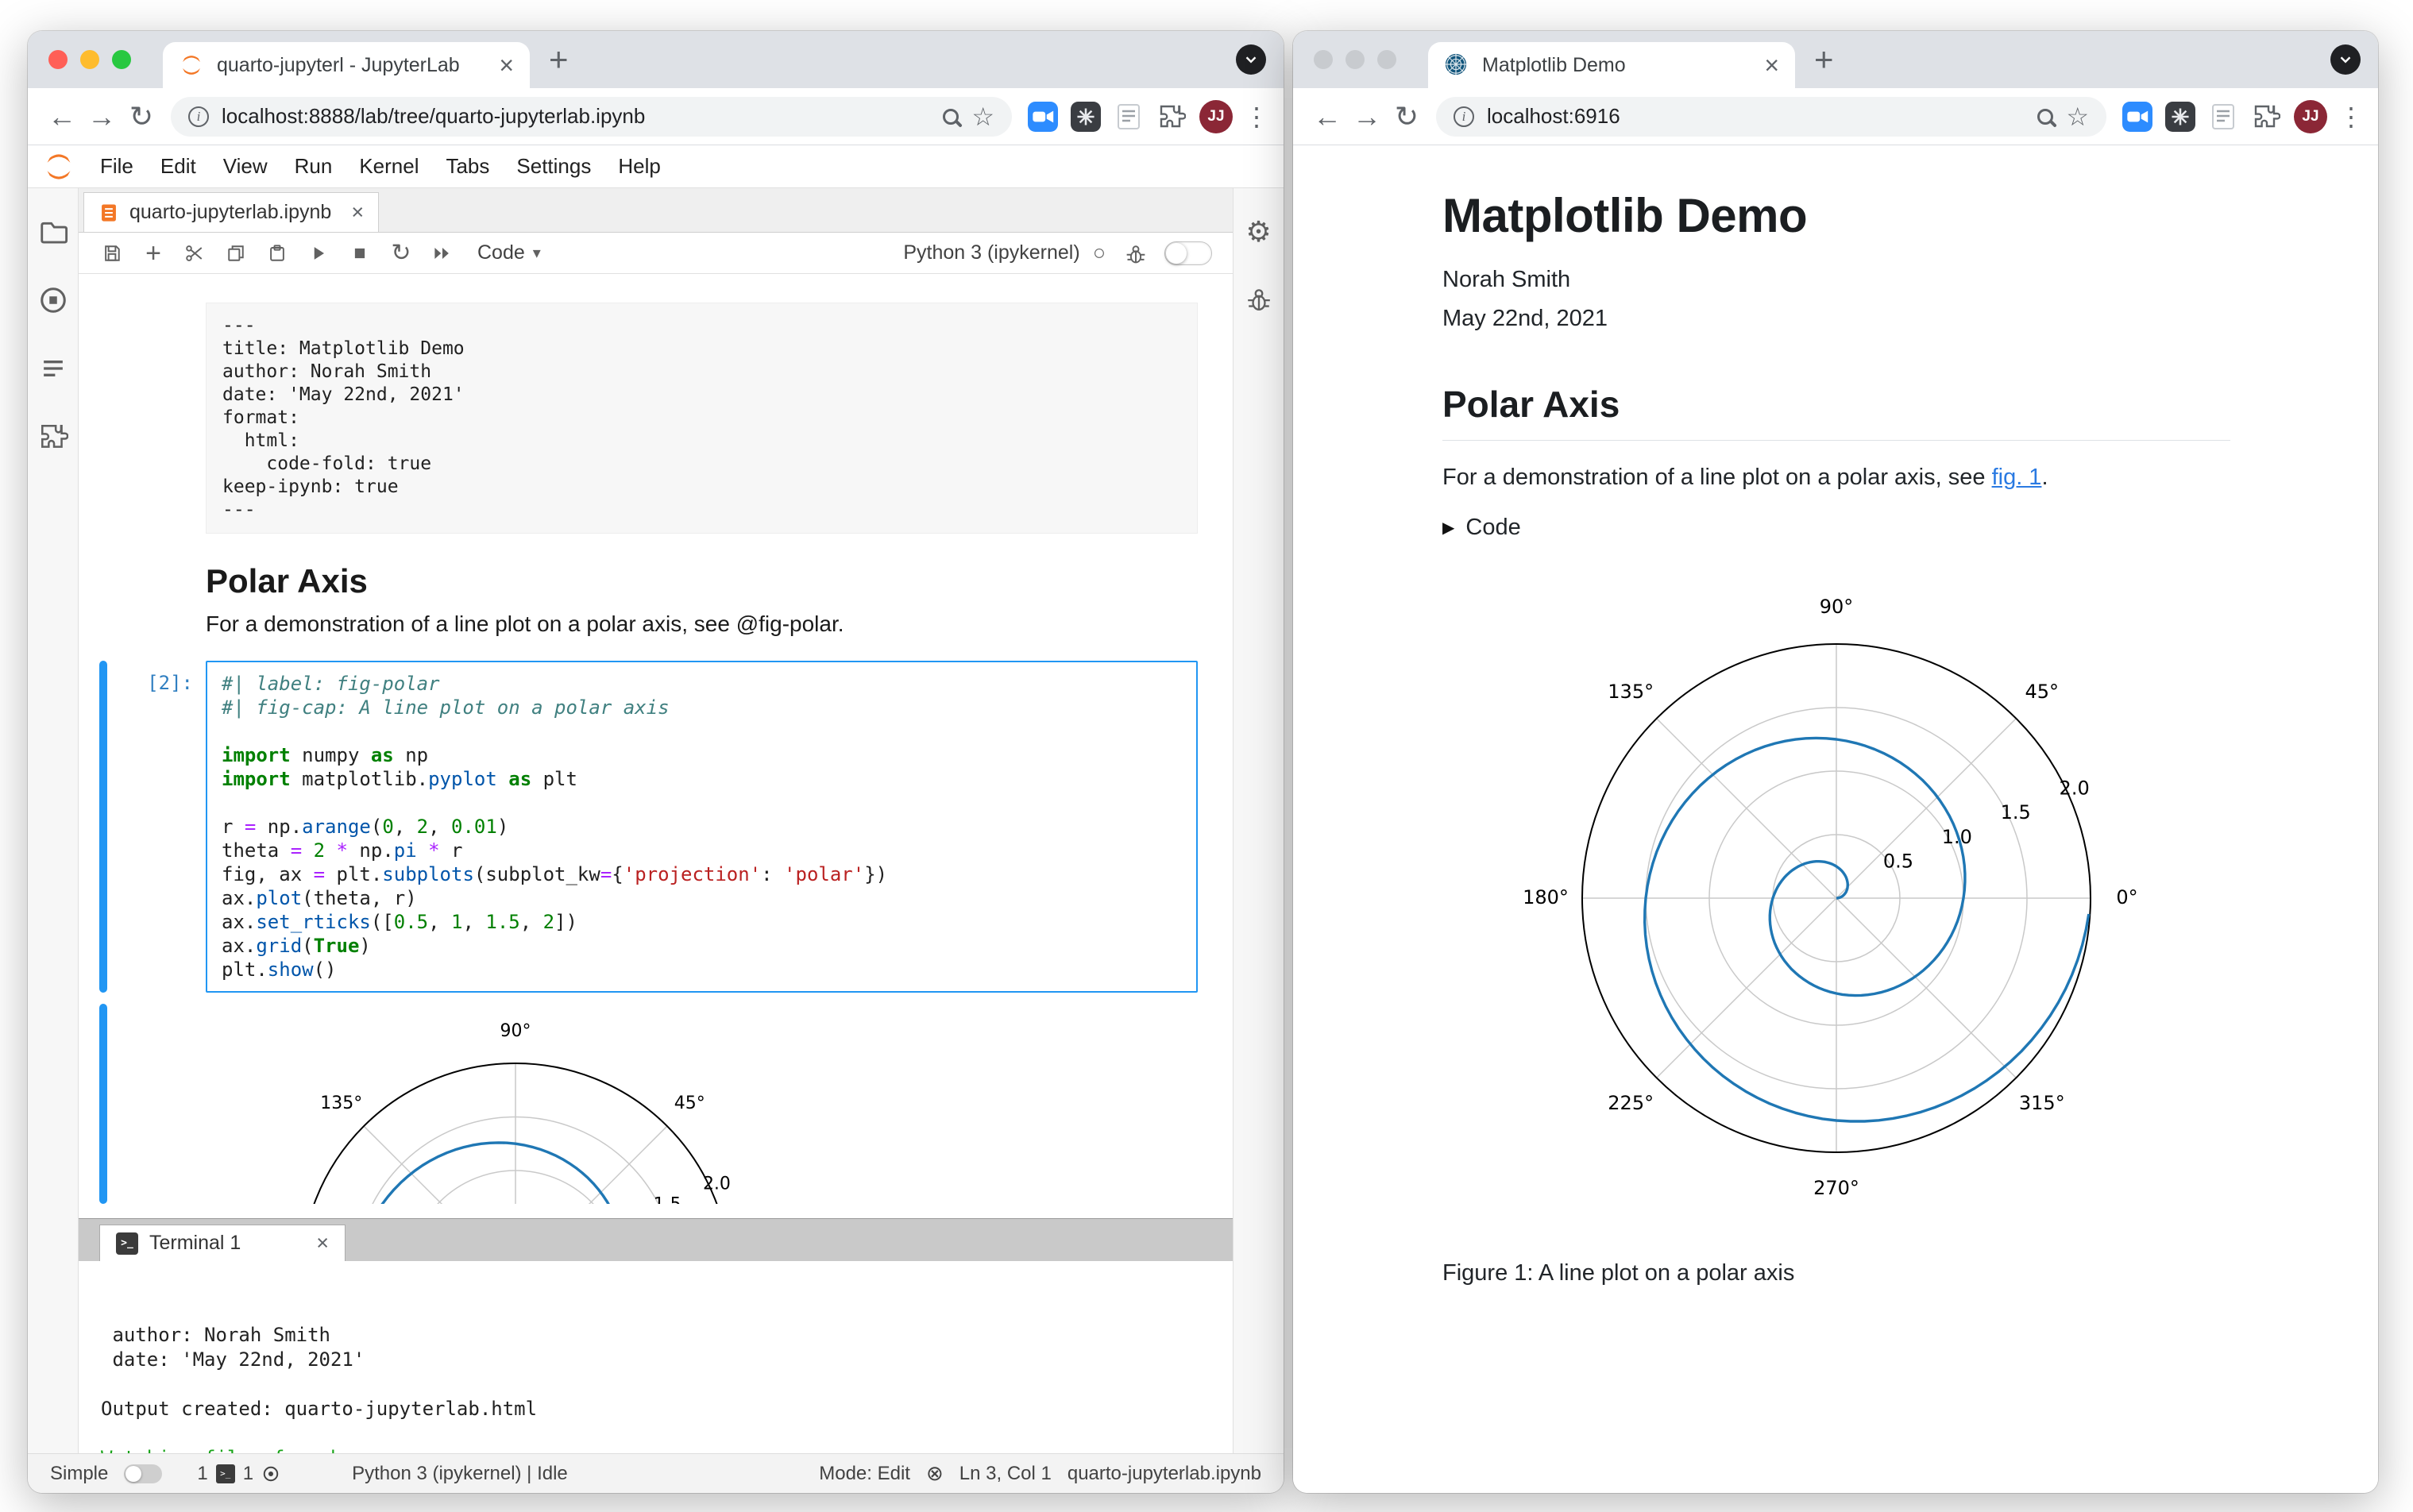 Image resolution: width=2413 pixels, height=1512 pixels. What do you see at coordinates (1898, 861) in the screenshot?
I see `svg-text: 0.5` at bounding box center [1898, 861].